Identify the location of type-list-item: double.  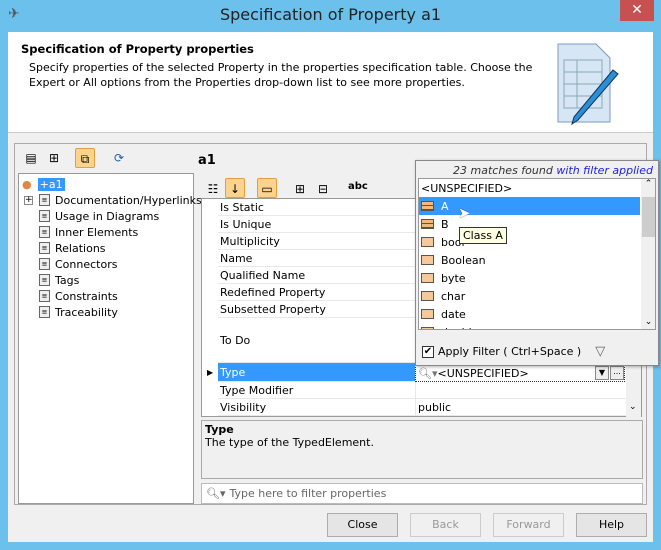
(529, 326).